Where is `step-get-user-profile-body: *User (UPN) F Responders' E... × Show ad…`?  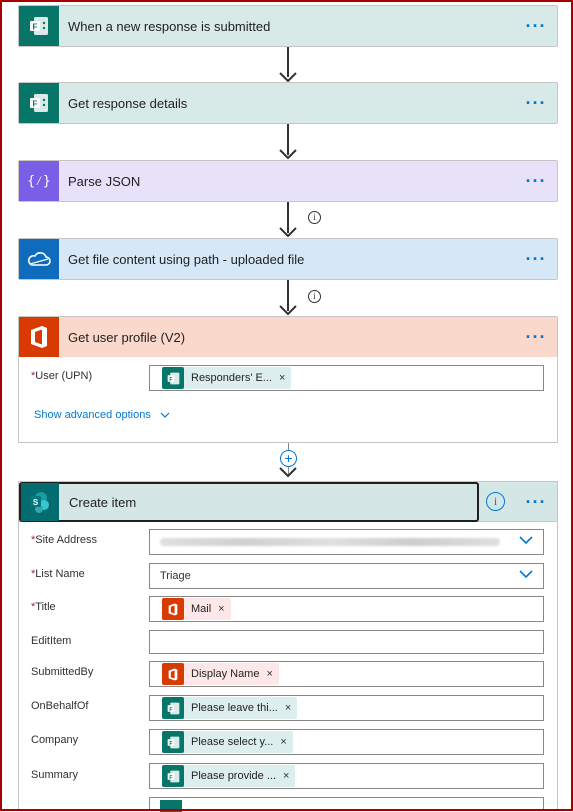 step-get-user-profile-body: *User (UPN) F Responders' E... × Show ad… is located at coordinates (288, 400).